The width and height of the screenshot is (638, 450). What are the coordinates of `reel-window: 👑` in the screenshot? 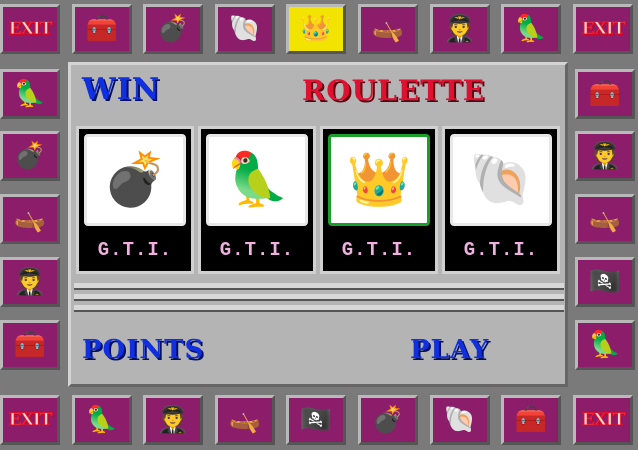 It's located at (379, 180).